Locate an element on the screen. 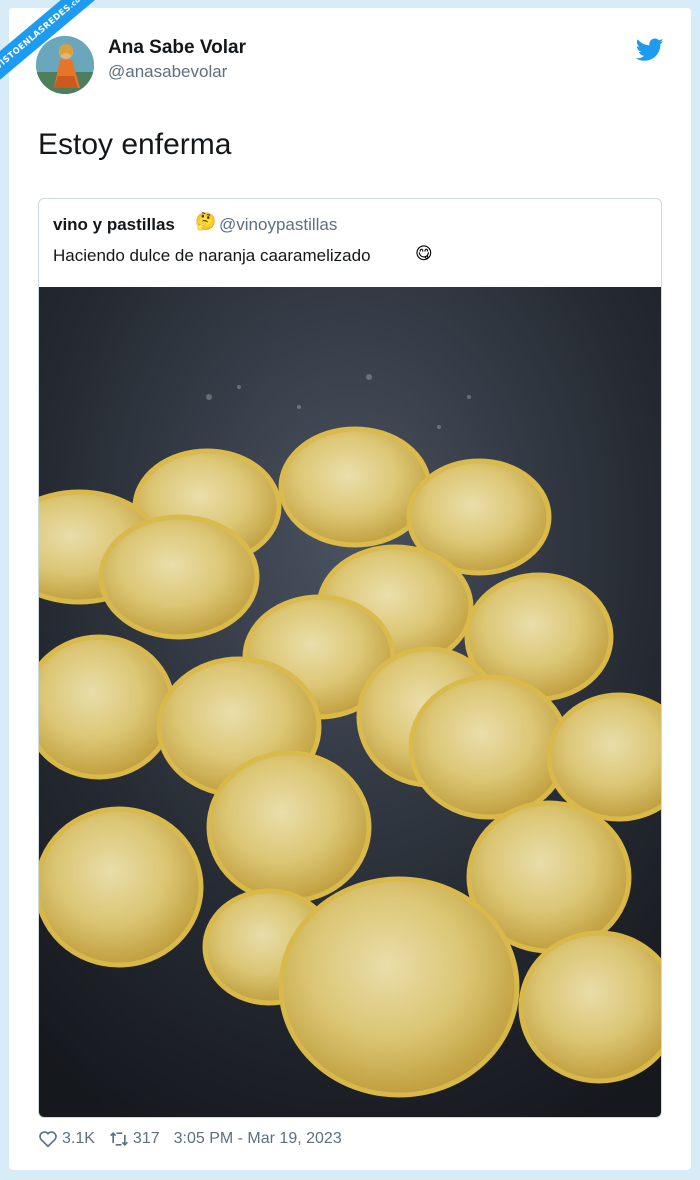  retweet-icon is located at coordinates (118, 1139).